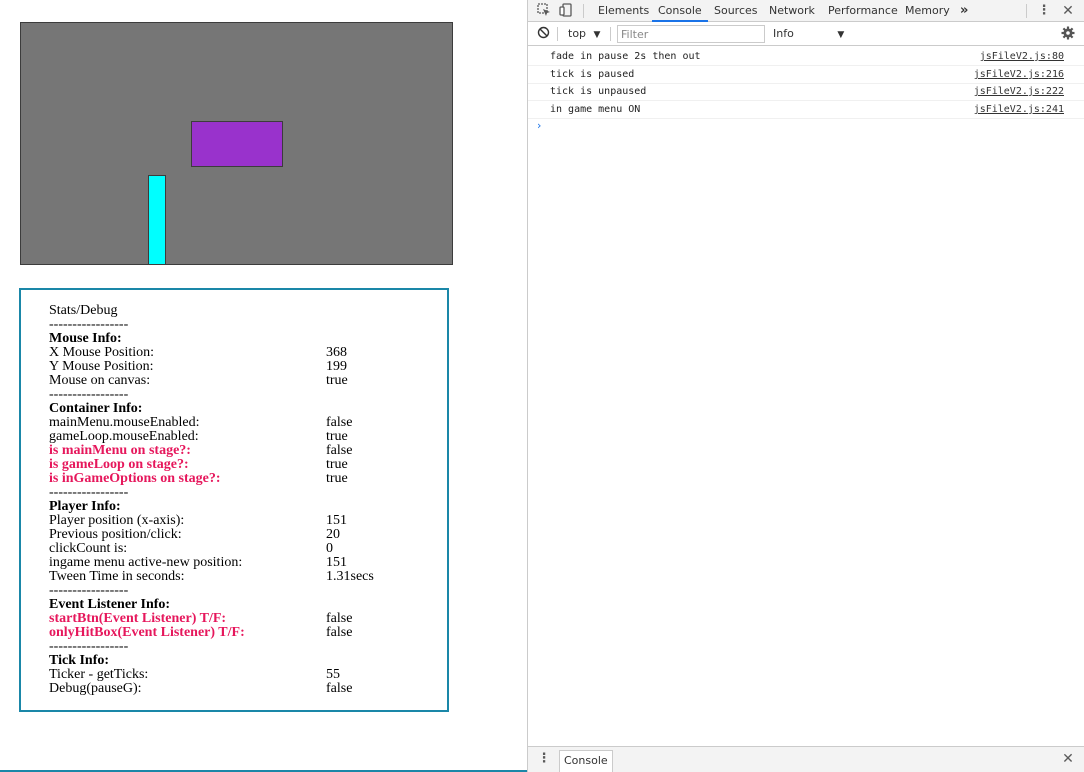  What do you see at coordinates (863, 11) in the screenshot?
I see `tab-performance: Performance` at bounding box center [863, 11].